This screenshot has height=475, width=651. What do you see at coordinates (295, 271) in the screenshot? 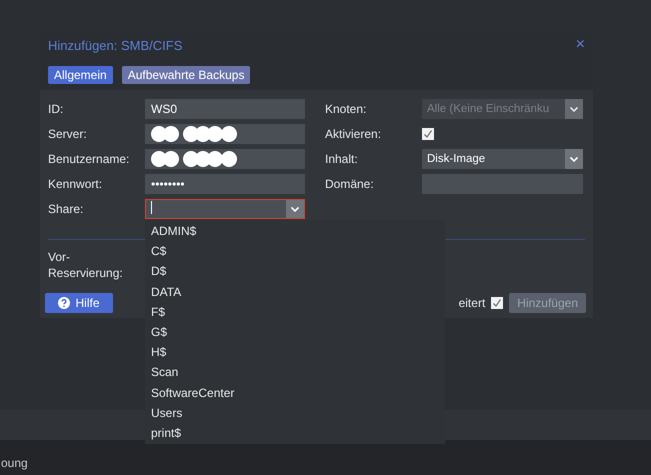
I see `dropdown-option: D$` at bounding box center [295, 271].